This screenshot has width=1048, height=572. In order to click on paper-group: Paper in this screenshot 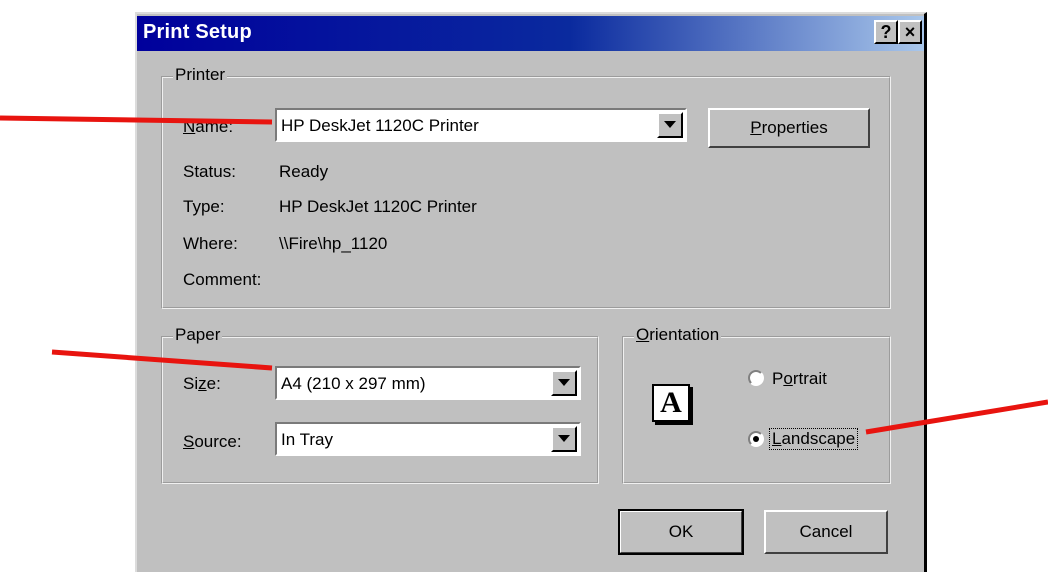, I will do `click(380, 404)`.